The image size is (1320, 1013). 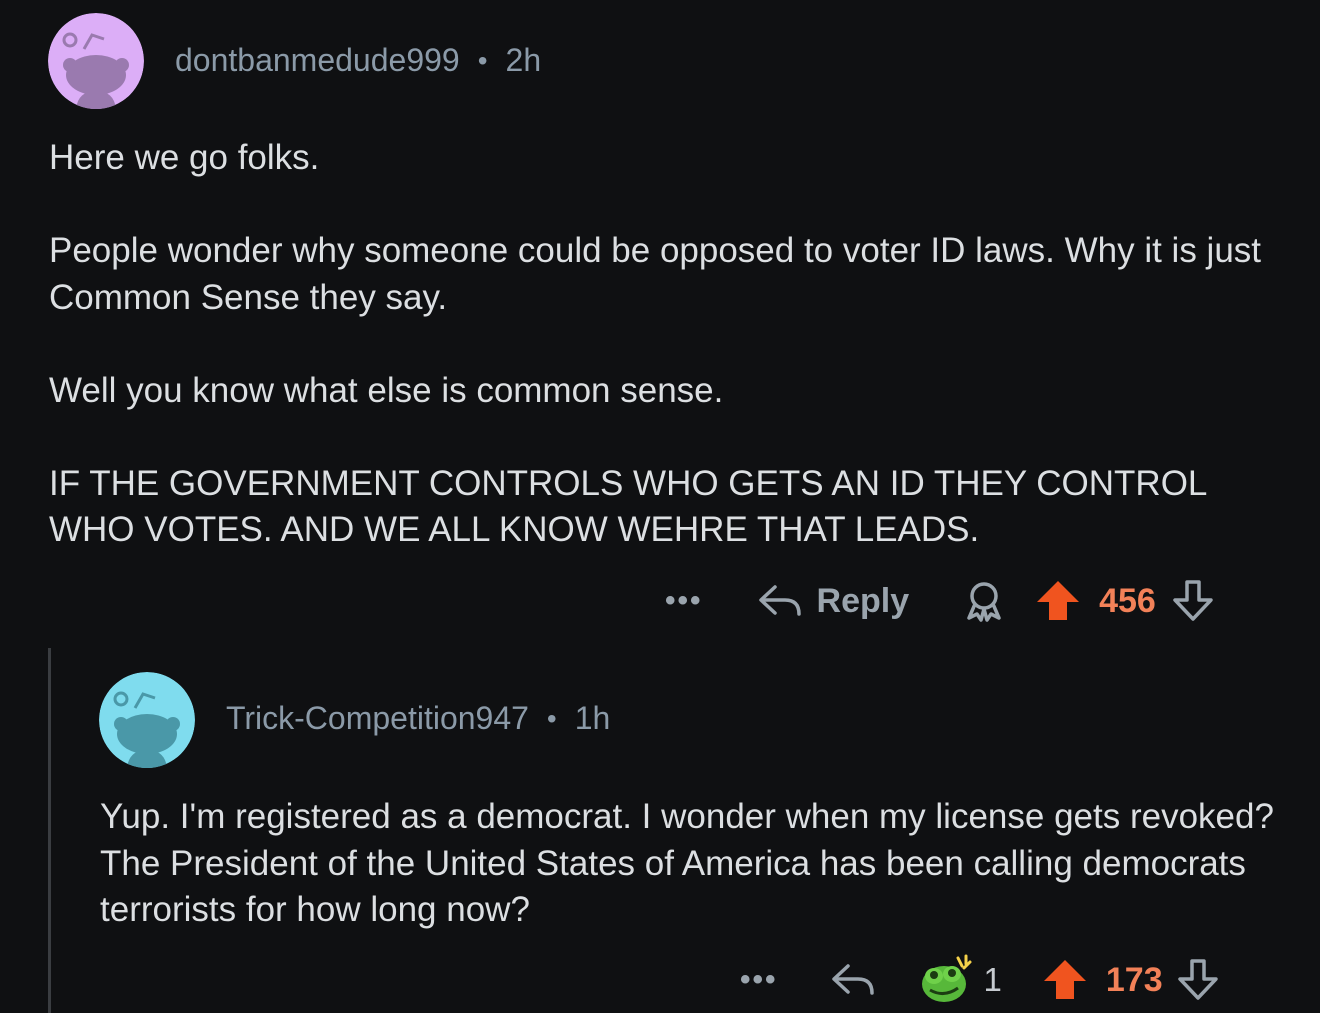 What do you see at coordinates (863, 600) in the screenshot?
I see `reply-label: Reply` at bounding box center [863, 600].